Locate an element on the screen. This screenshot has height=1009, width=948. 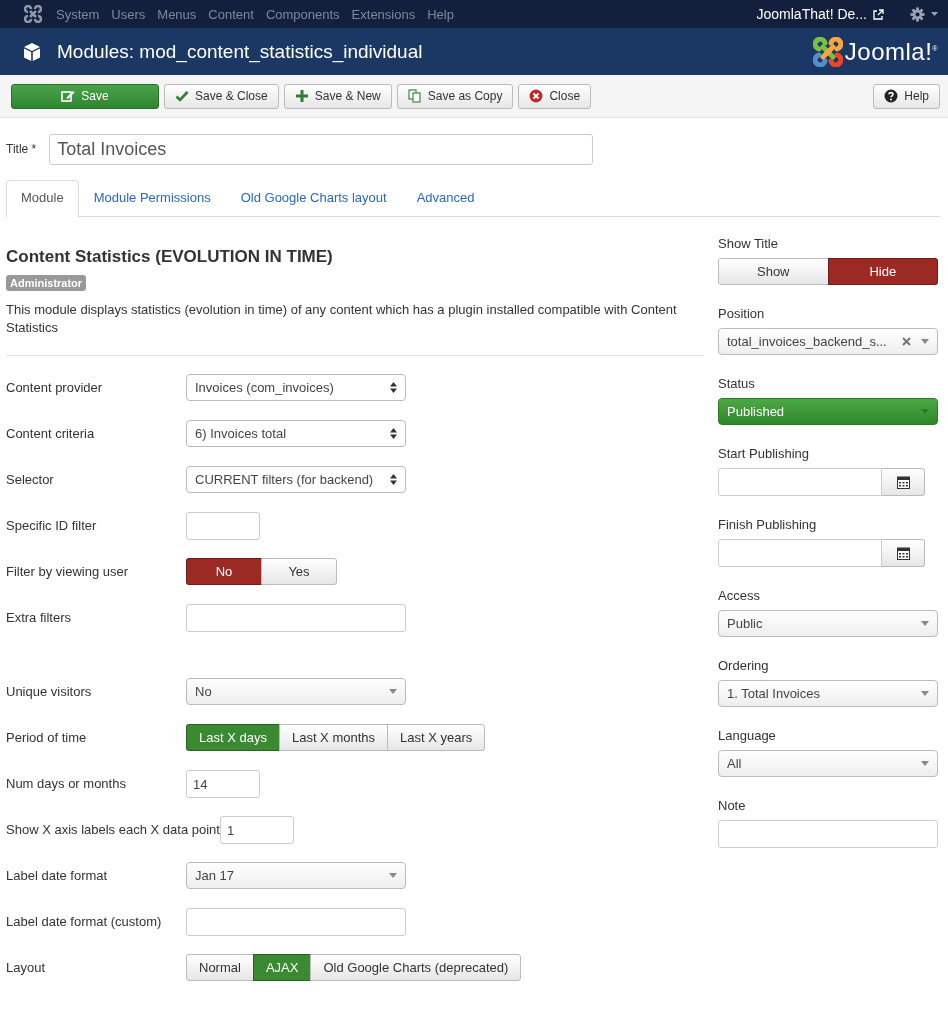
field-label: Label date format (custom) is located at coordinates (84, 921).